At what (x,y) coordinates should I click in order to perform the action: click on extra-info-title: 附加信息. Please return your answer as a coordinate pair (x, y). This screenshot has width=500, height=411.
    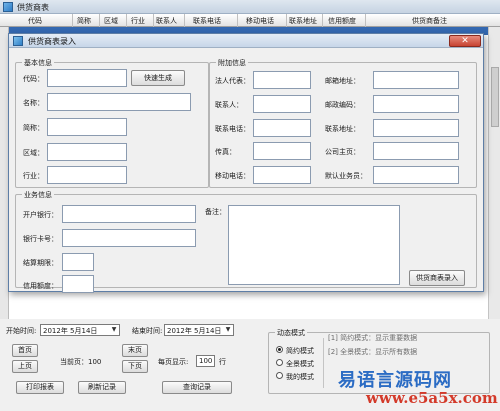
    Looking at the image, I should click on (232, 63).